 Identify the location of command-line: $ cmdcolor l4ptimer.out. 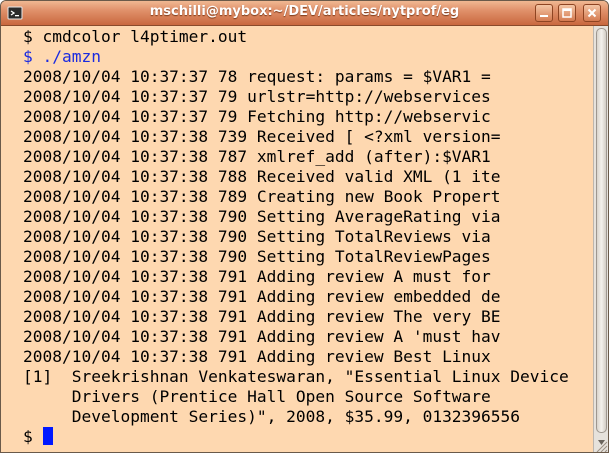
(135, 36).